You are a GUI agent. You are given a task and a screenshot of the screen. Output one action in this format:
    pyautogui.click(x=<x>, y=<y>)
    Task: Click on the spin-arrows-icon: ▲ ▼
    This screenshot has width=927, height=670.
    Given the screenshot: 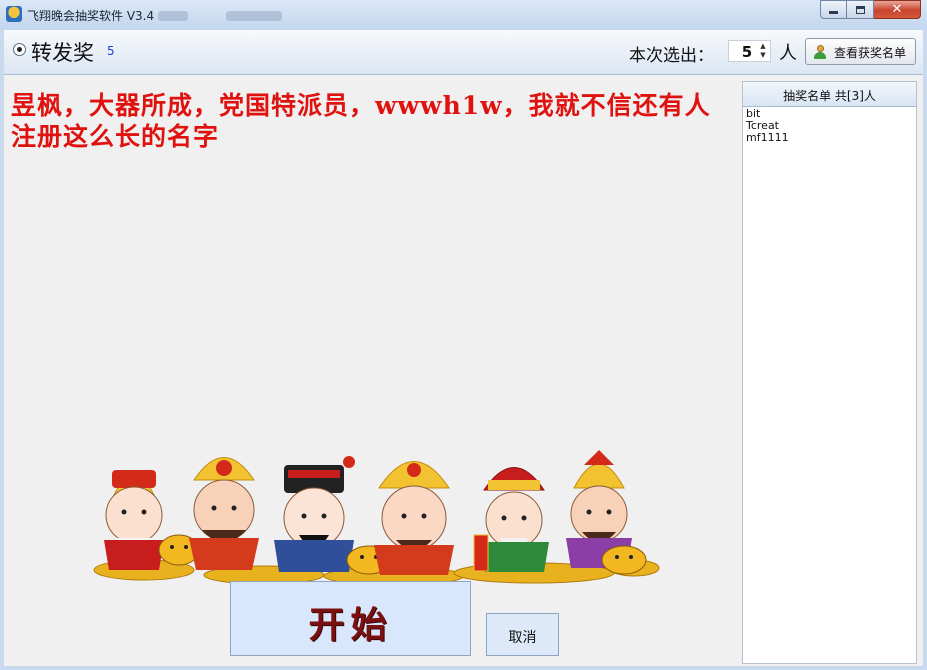 What is the action you would take?
    pyautogui.click(x=763, y=51)
    